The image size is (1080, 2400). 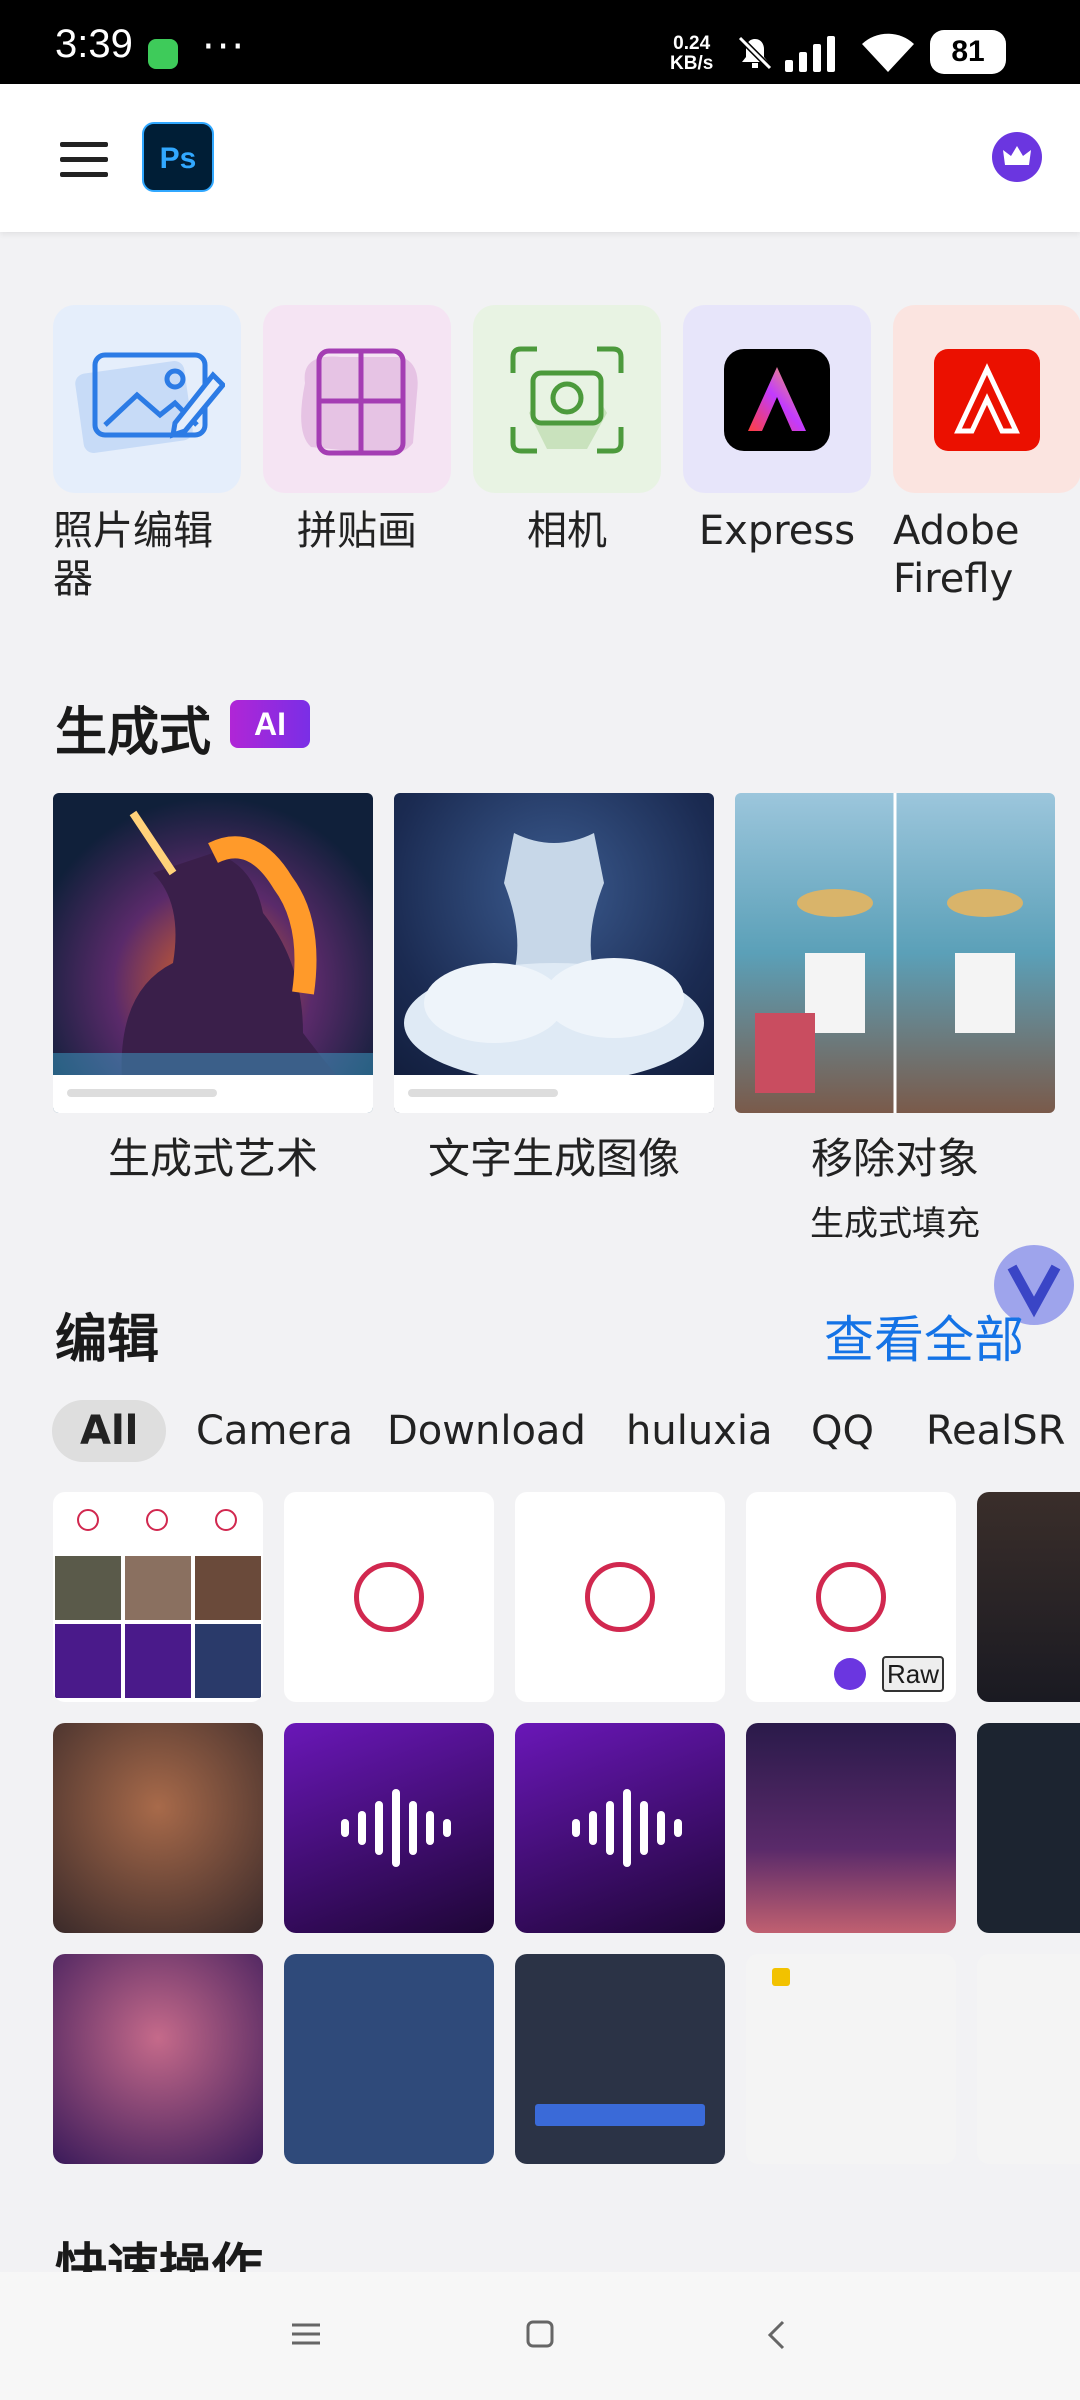 I want to click on gallery-thumb: Raw, so click(x=851, y=1597).